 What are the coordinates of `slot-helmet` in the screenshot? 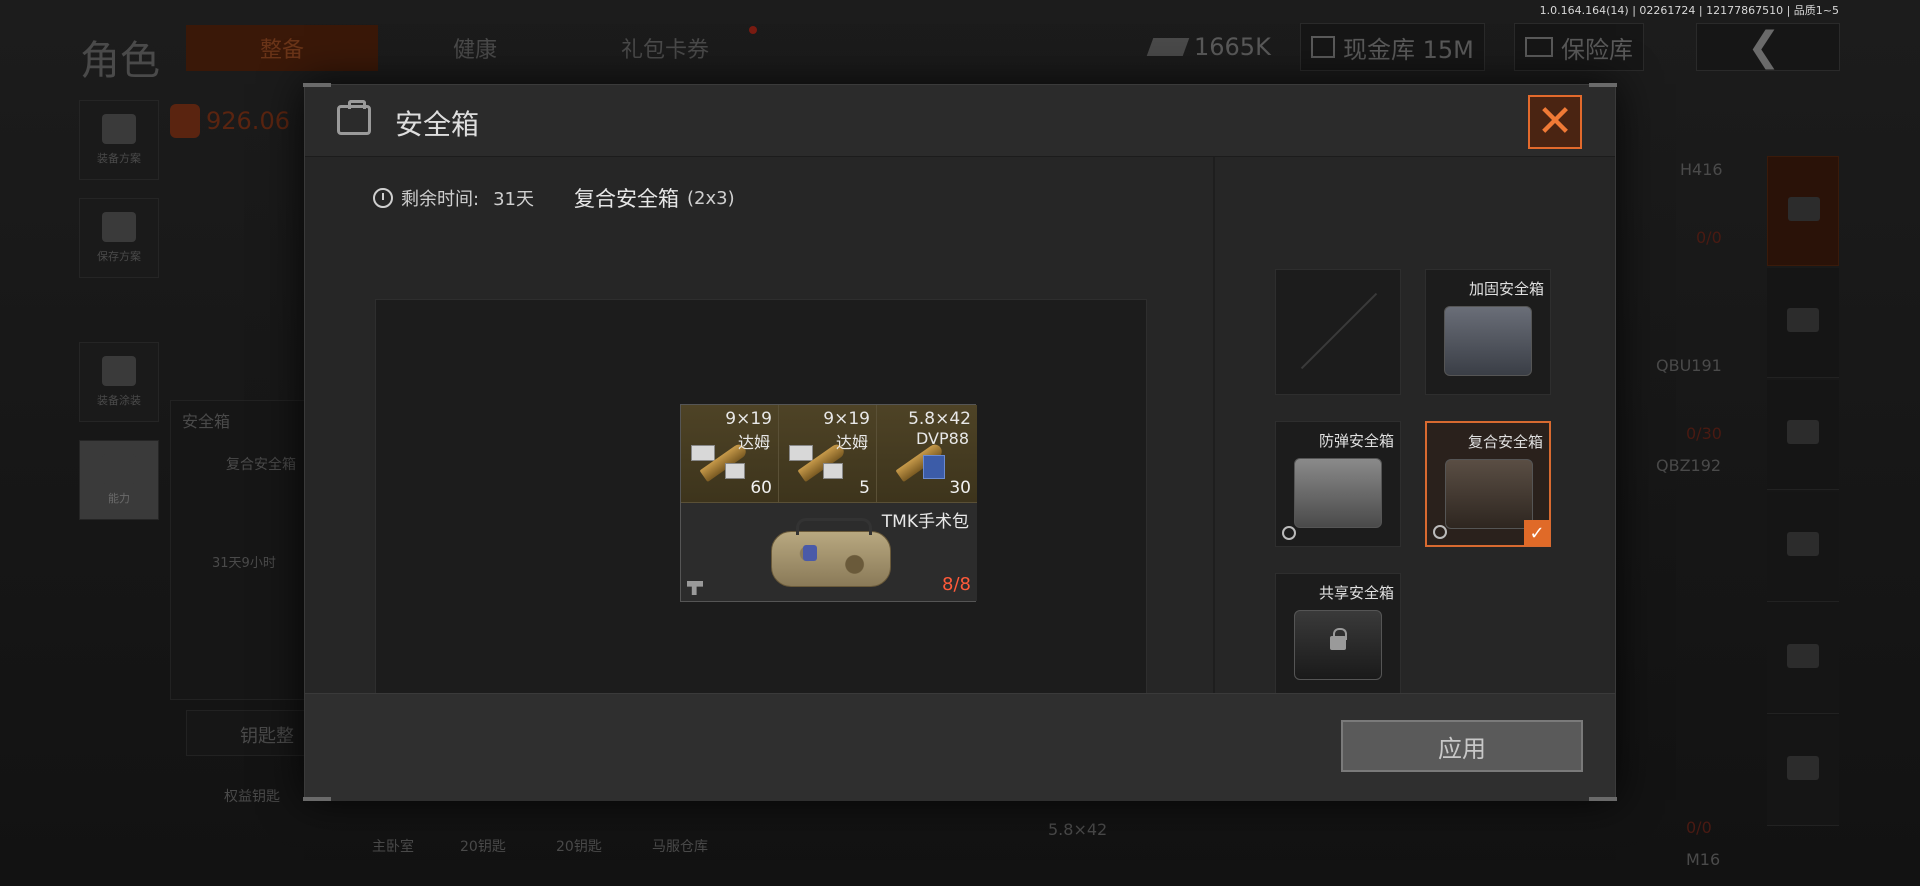 It's located at (1803, 323).